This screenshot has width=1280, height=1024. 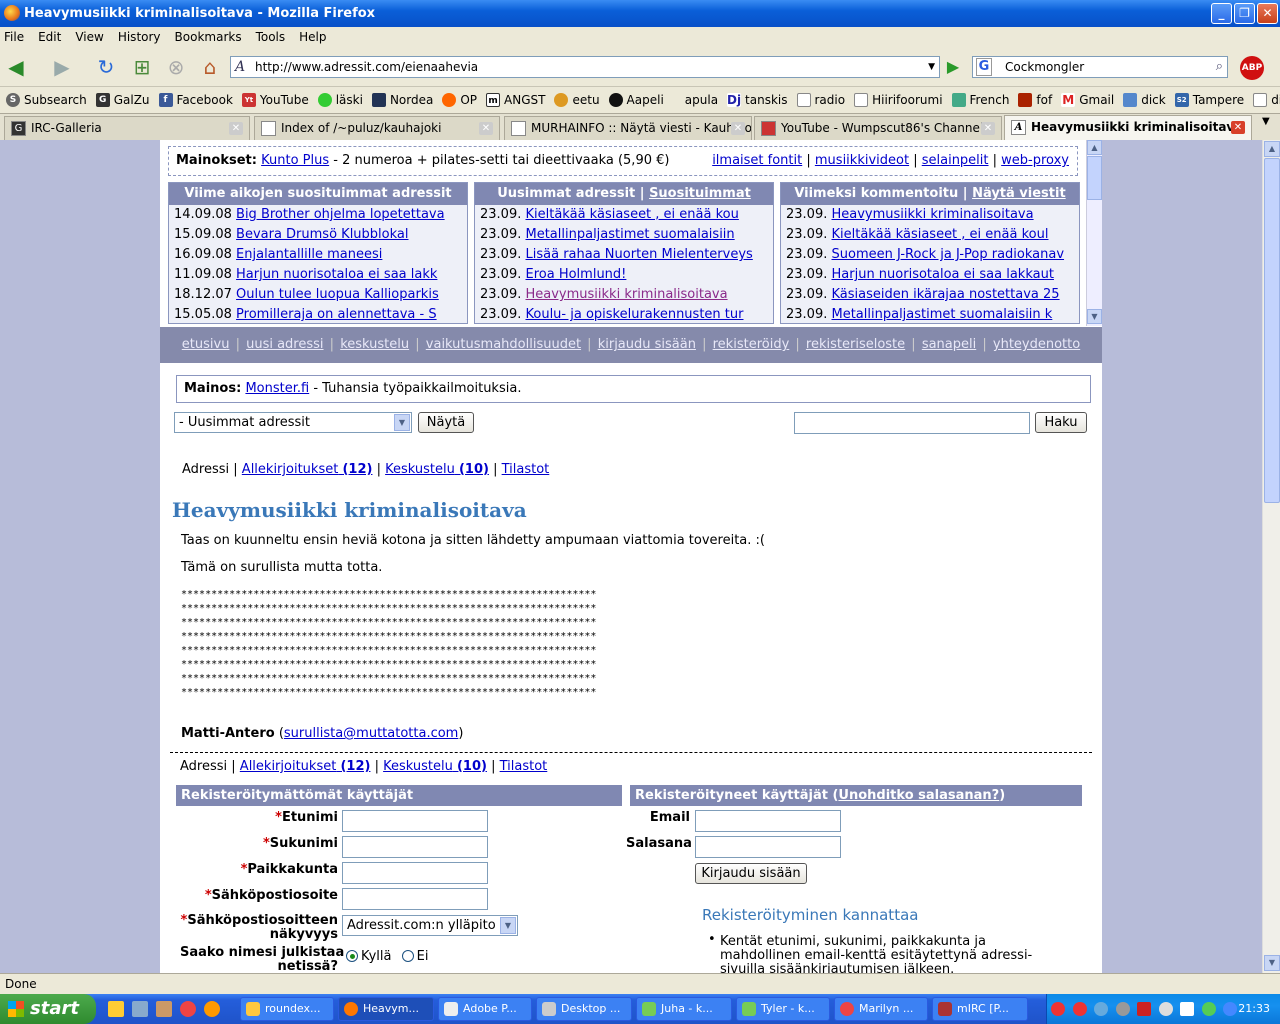 I want to click on bookmark-item: eetu, so click(x=577, y=100).